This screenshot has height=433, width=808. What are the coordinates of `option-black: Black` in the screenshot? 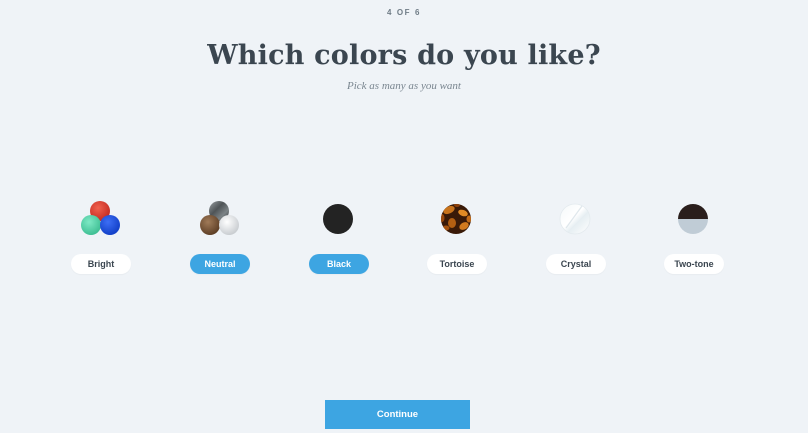 It's located at (338, 237).